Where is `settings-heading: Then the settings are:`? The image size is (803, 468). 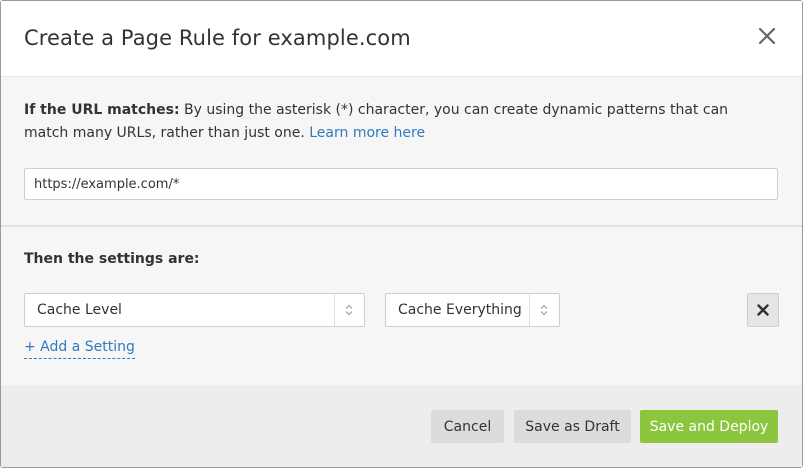 settings-heading: Then the settings are: is located at coordinates (112, 259).